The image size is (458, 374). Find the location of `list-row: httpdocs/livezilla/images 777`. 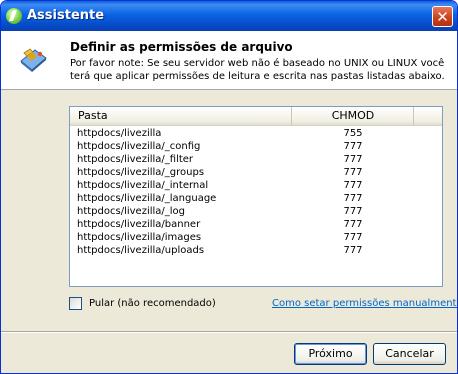

list-row: httpdocs/livezilla/images 777 is located at coordinates (256, 237).